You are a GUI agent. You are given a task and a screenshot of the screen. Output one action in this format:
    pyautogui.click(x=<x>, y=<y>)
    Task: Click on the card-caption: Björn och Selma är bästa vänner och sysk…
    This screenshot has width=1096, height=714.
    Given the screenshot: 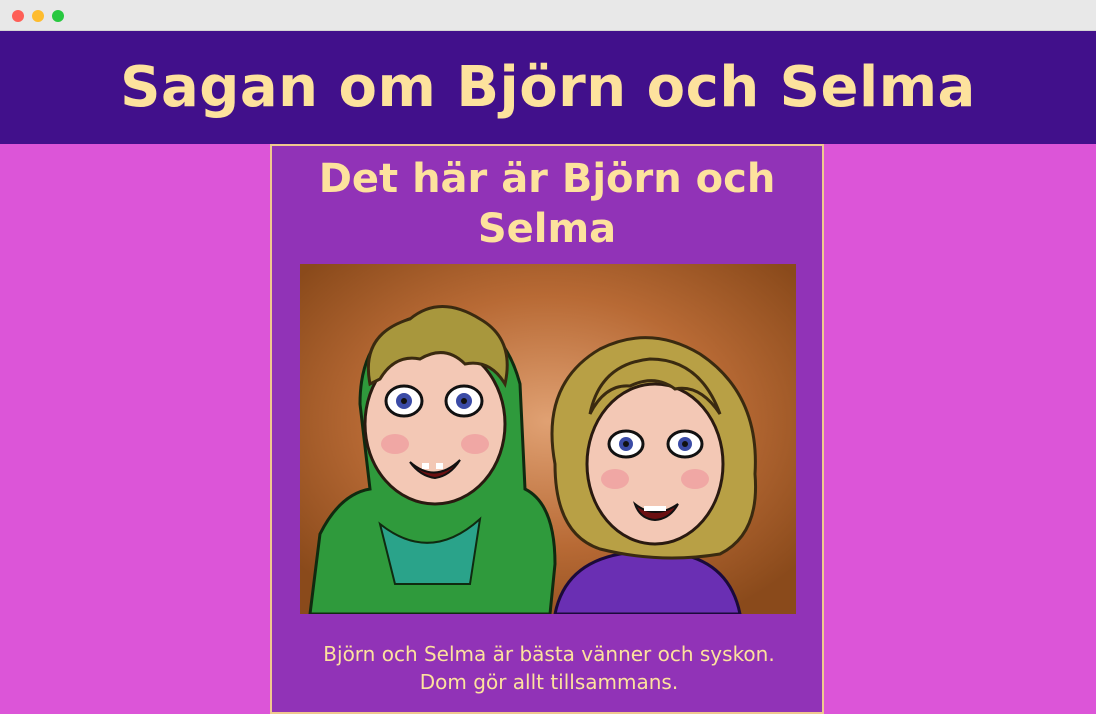 What is the action you would take?
    pyautogui.click(x=549, y=668)
    